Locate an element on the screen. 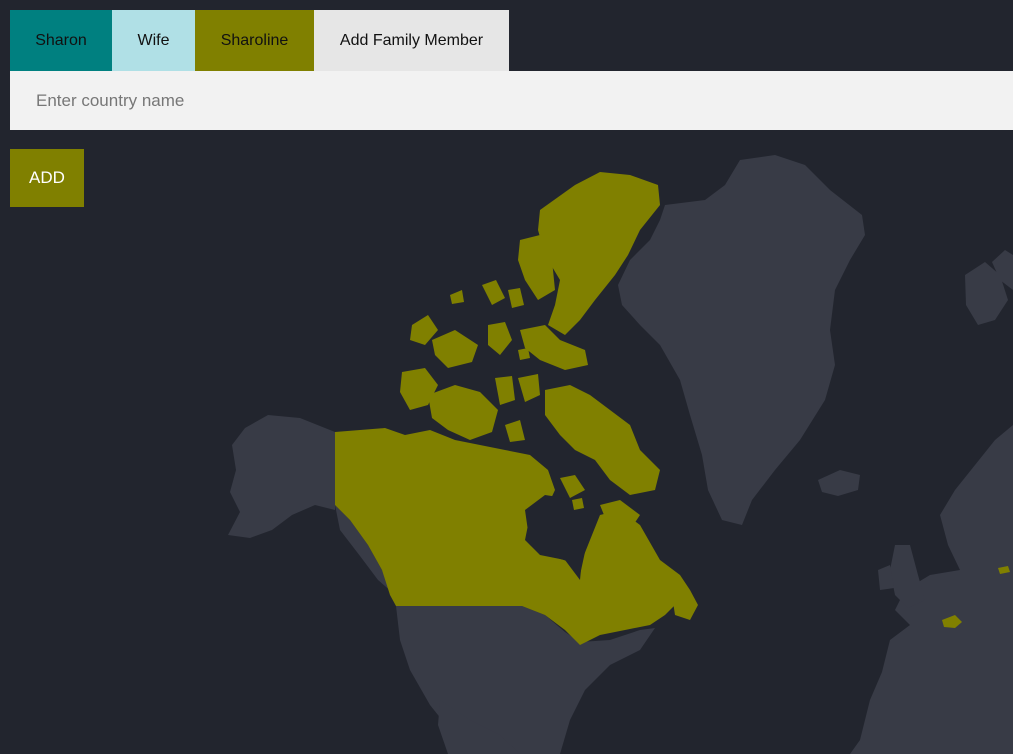 The image size is (1013, 754). newfoundland-region is located at coordinates (685, 605).